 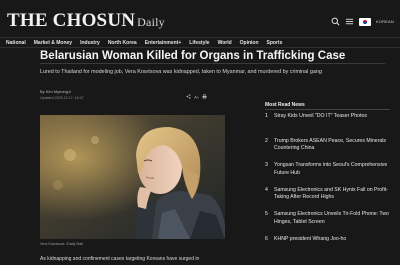 I want to click on print-icon, so click(x=204, y=96).